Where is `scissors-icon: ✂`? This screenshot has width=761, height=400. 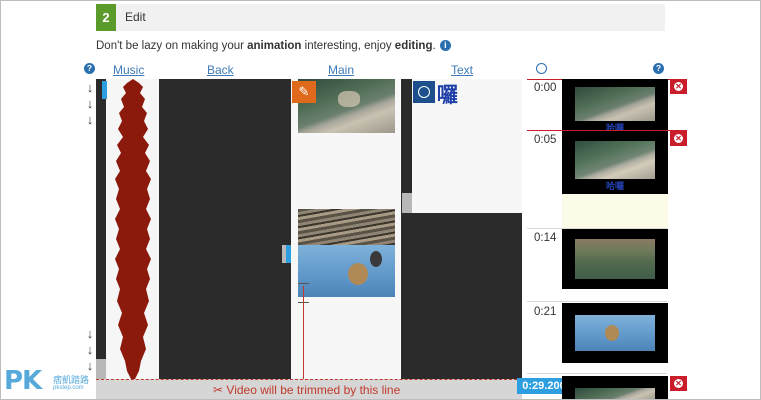 scissors-icon: ✂ is located at coordinates (218, 390).